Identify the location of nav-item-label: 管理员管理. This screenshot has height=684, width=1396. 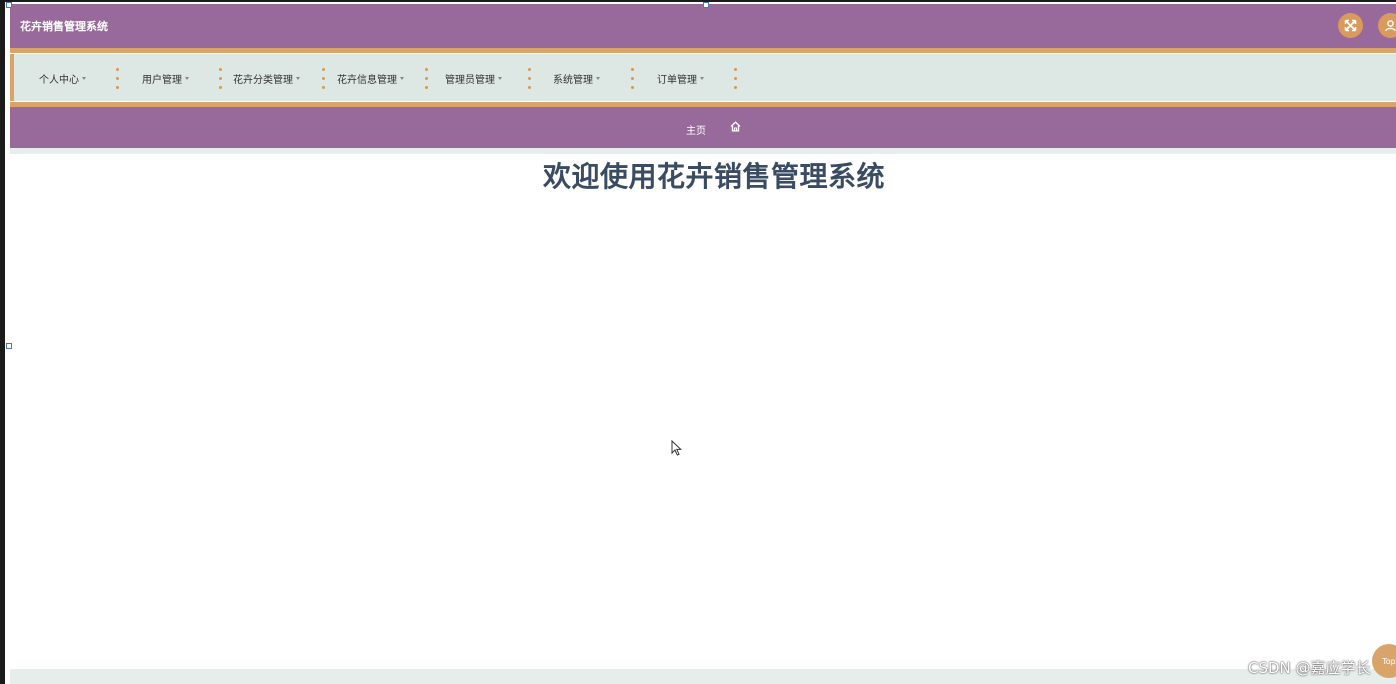
(470, 80).